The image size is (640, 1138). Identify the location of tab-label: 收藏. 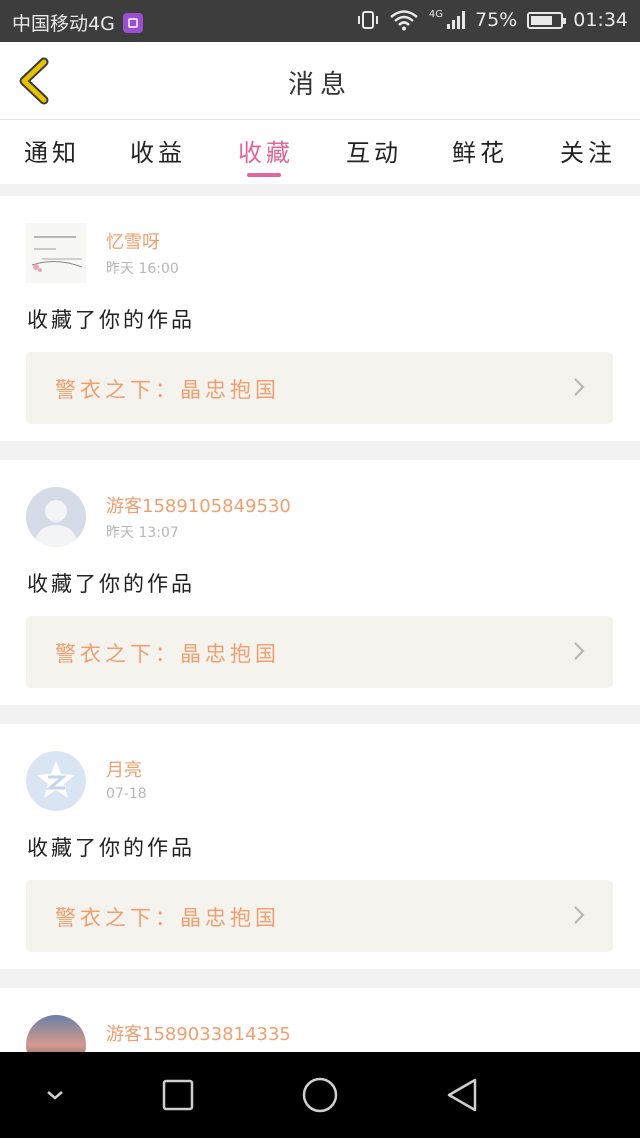
(266, 153).